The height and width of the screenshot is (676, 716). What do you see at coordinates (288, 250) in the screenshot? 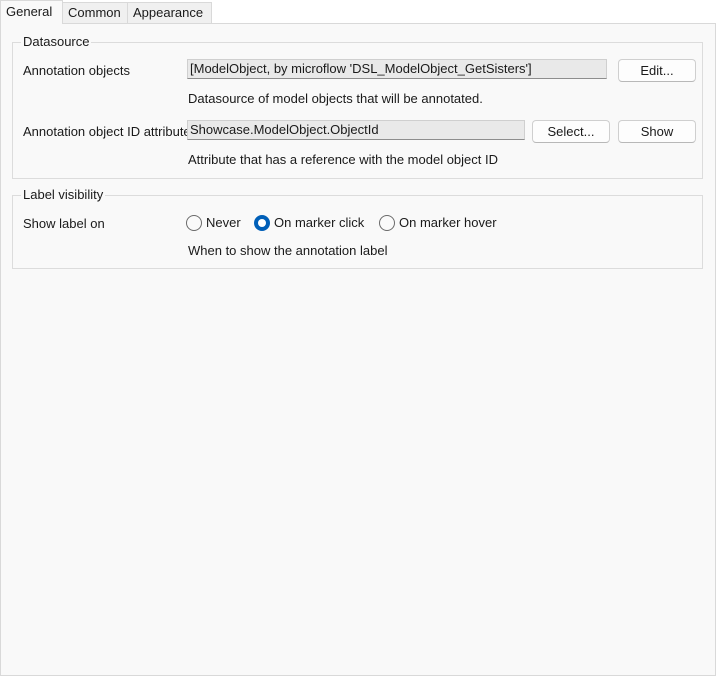
I see `label-visibility-description: When to show the annotation label` at bounding box center [288, 250].